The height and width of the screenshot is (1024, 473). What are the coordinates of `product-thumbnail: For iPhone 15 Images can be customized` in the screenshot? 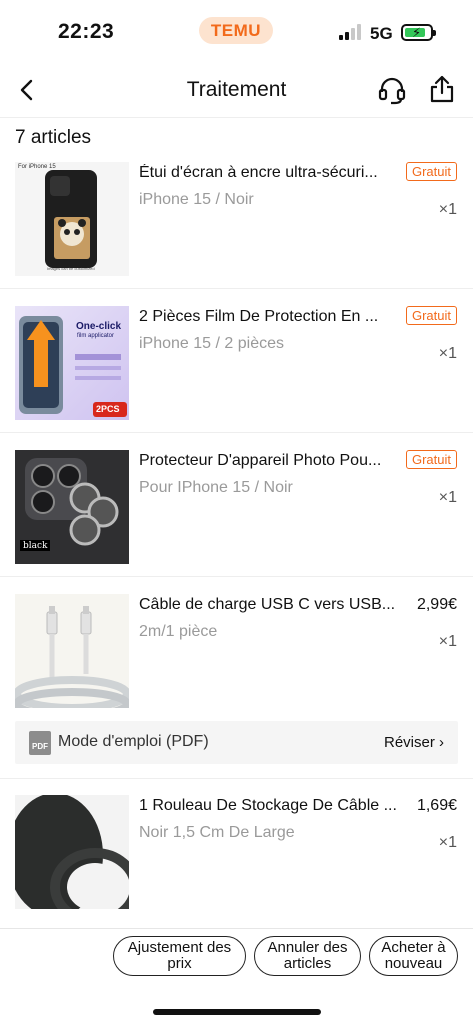 It's located at (72, 219).